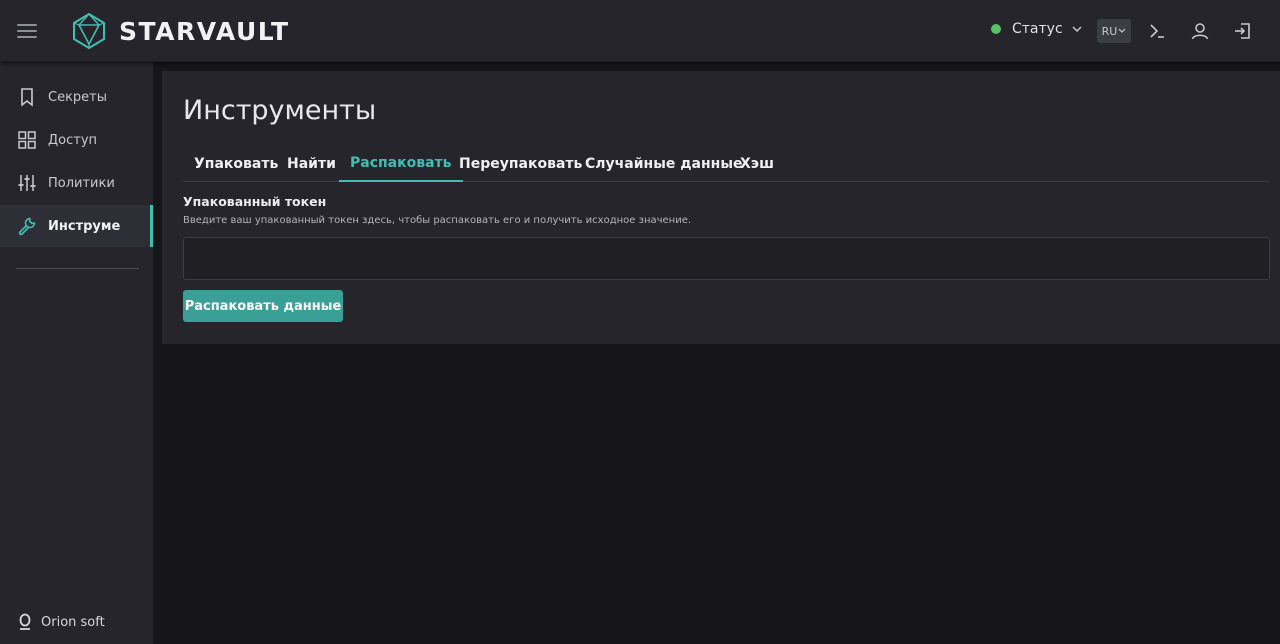 Image resolution: width=1280 pixels, height=644 pixels. Describe the element at coordinates (27, 226) in the screenshot. I see `wrench-icon` at that location.